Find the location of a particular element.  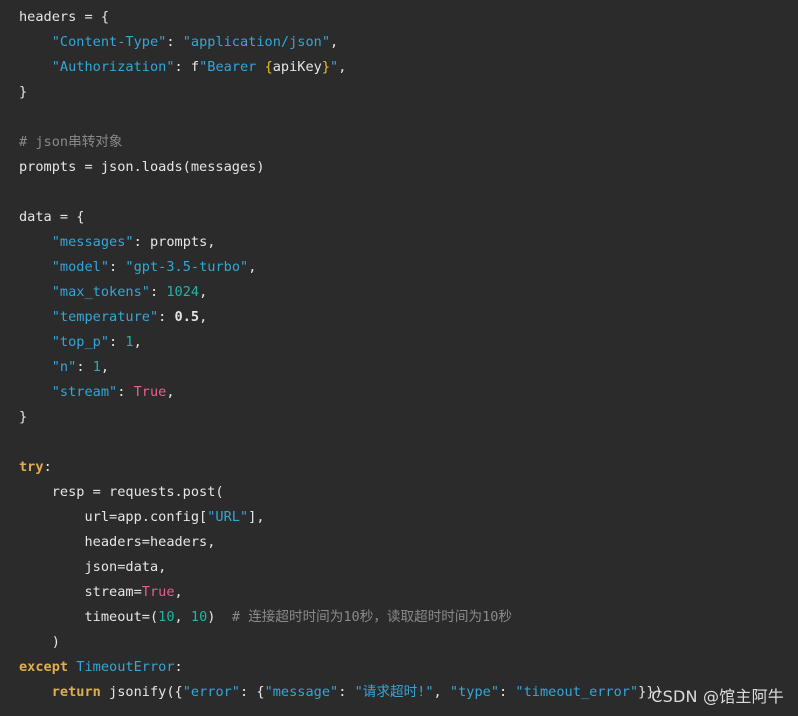

code-token-plain: headers=headers, is located at coordinates (117, 542).